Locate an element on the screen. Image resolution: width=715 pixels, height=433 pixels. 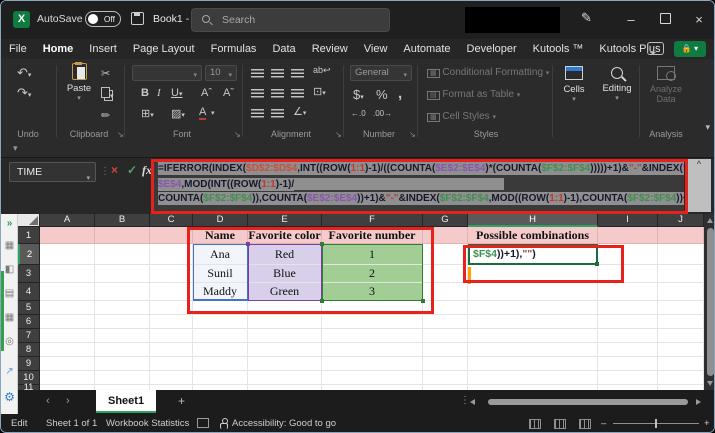
hscroll-right-icon is located at coordinates (698, 402).